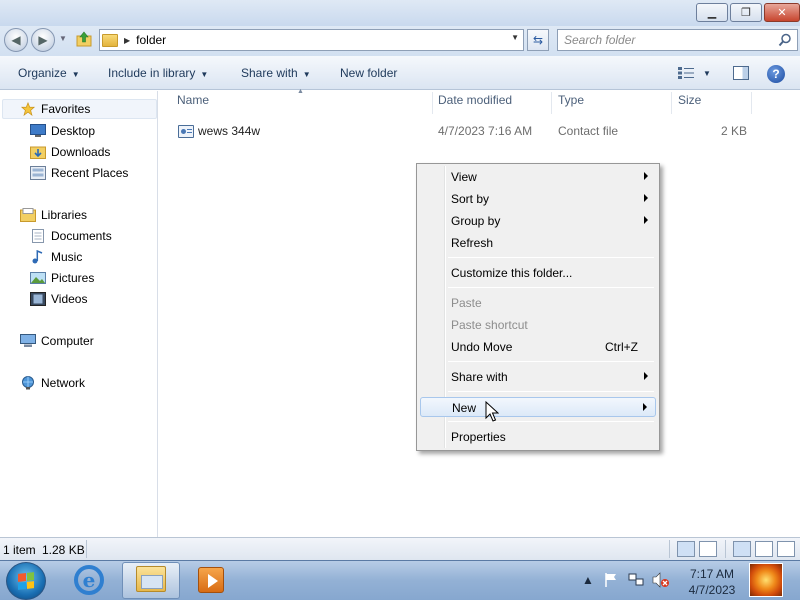 This screenshot has height=600, width=800. Describe the element at coordinates (79, 109) in the screenshot. I see `nav-item-favorites: Favorites` at that location.